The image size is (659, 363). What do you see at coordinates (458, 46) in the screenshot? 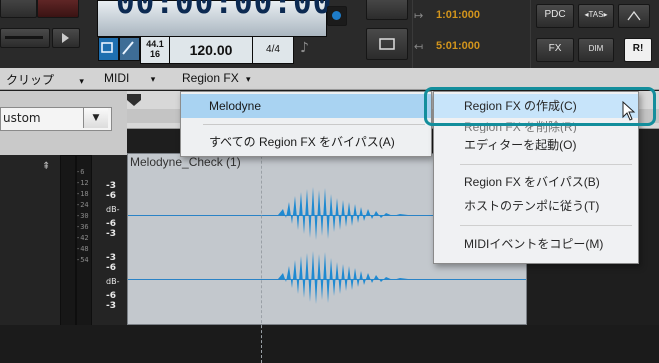
I see `loop-end-time: 5:01:000` at bounding box center [458, 46].